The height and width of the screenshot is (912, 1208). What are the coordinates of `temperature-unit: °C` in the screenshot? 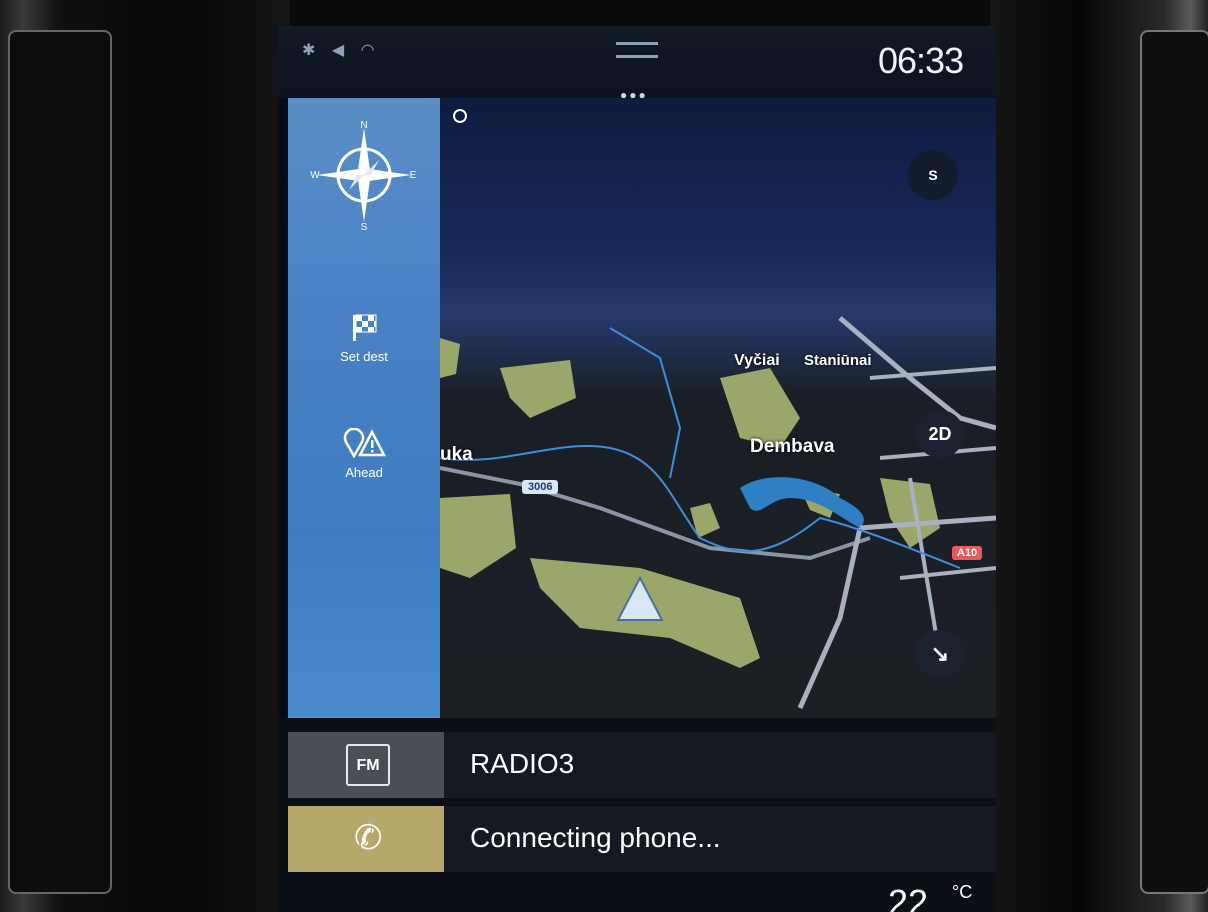 It's located at (962, 892).